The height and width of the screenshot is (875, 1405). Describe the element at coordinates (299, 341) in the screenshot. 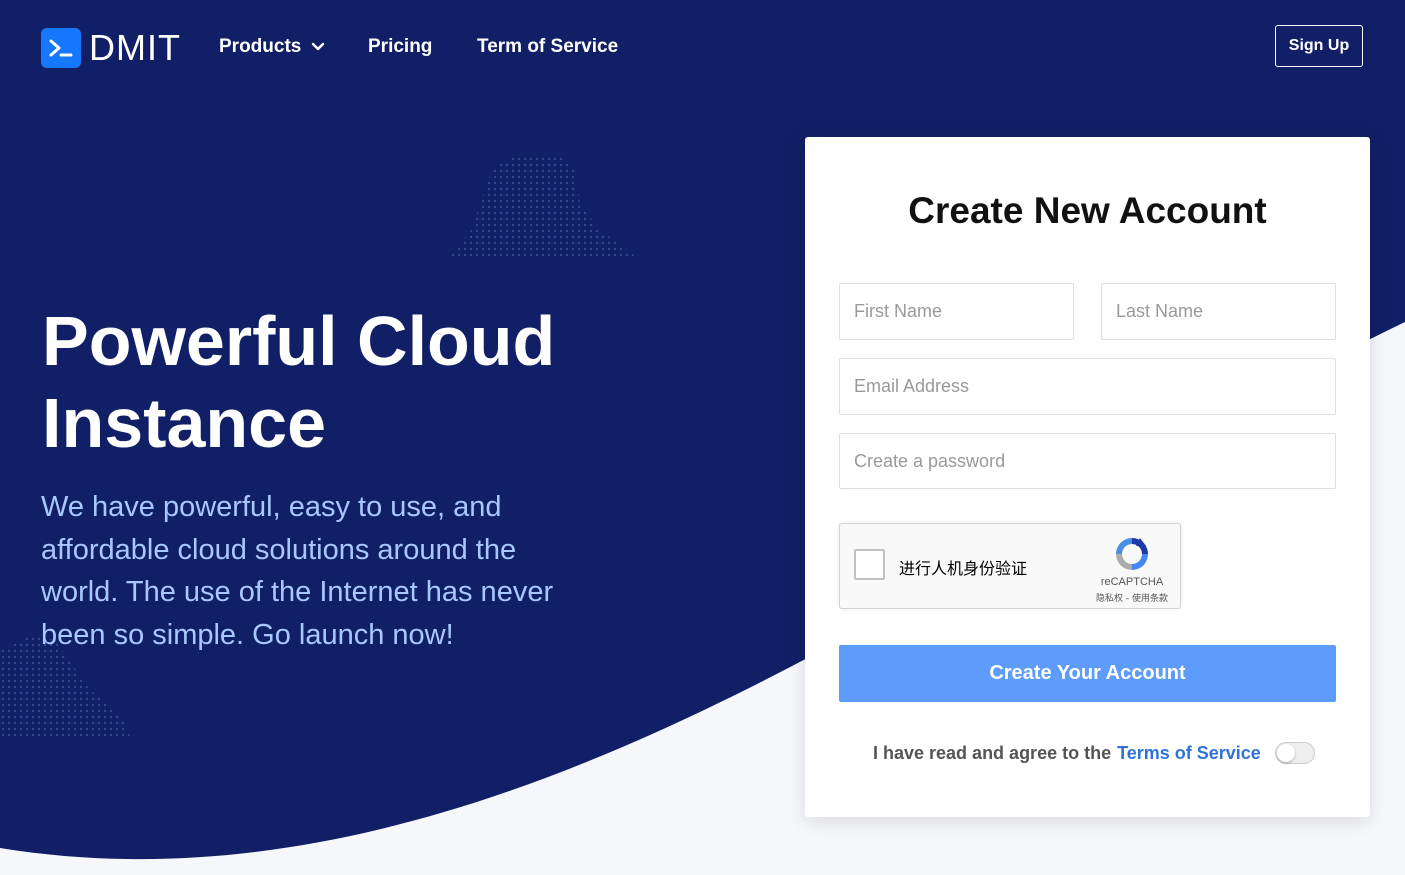

I see `hero-title-line1: Powerful Cloud` at that location.